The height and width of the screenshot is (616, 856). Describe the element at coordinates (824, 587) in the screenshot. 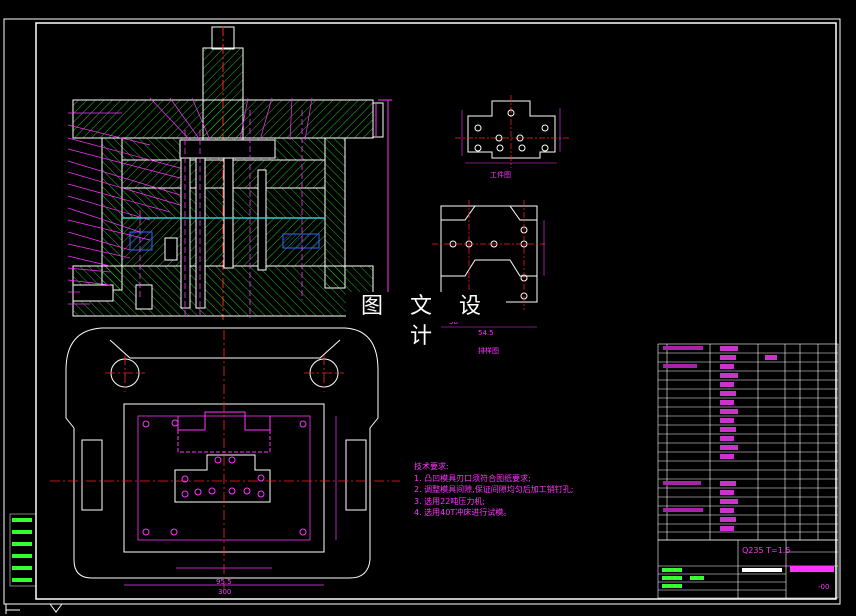

I see `drawing-number: -00` at that location.